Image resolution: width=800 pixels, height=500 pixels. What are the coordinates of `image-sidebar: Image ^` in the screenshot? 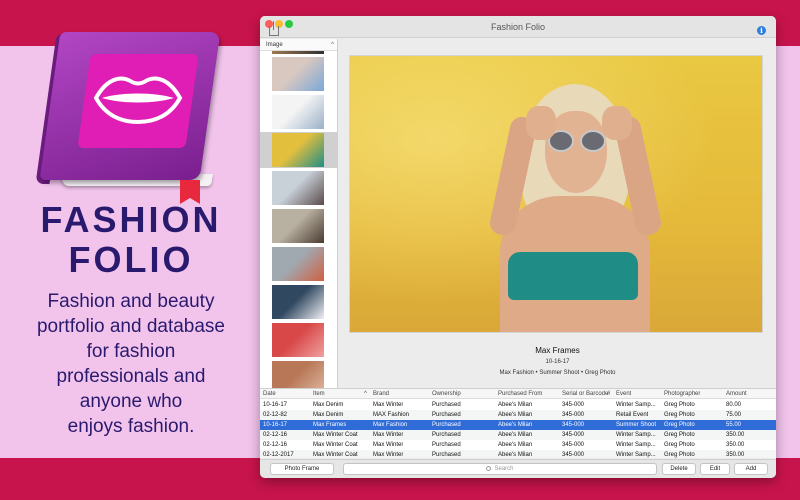 It's located at (299, 223).